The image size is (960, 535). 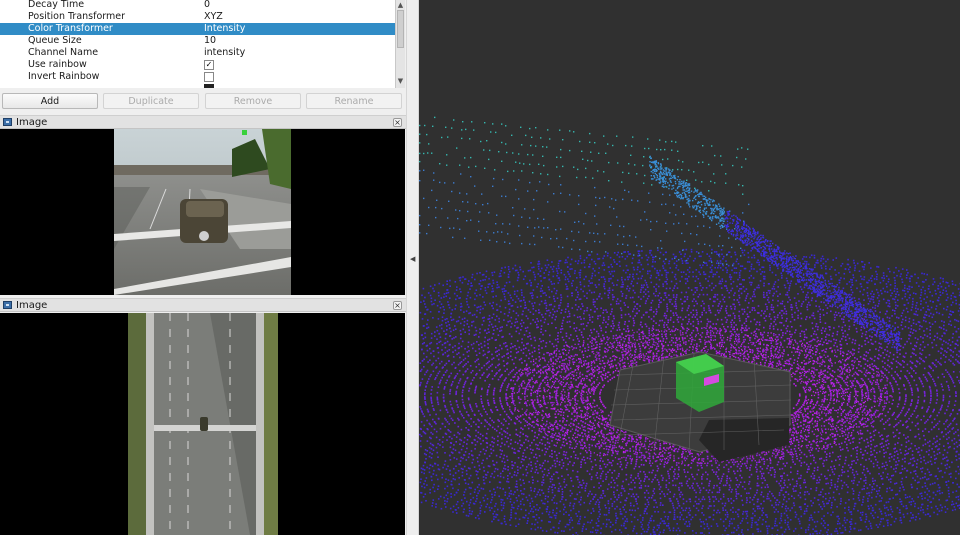 What do you see at coordinates (197, 5) in the screenshot?
I see `property-row-decay-time: Decay Time 0` at bounding box center [197, 5].